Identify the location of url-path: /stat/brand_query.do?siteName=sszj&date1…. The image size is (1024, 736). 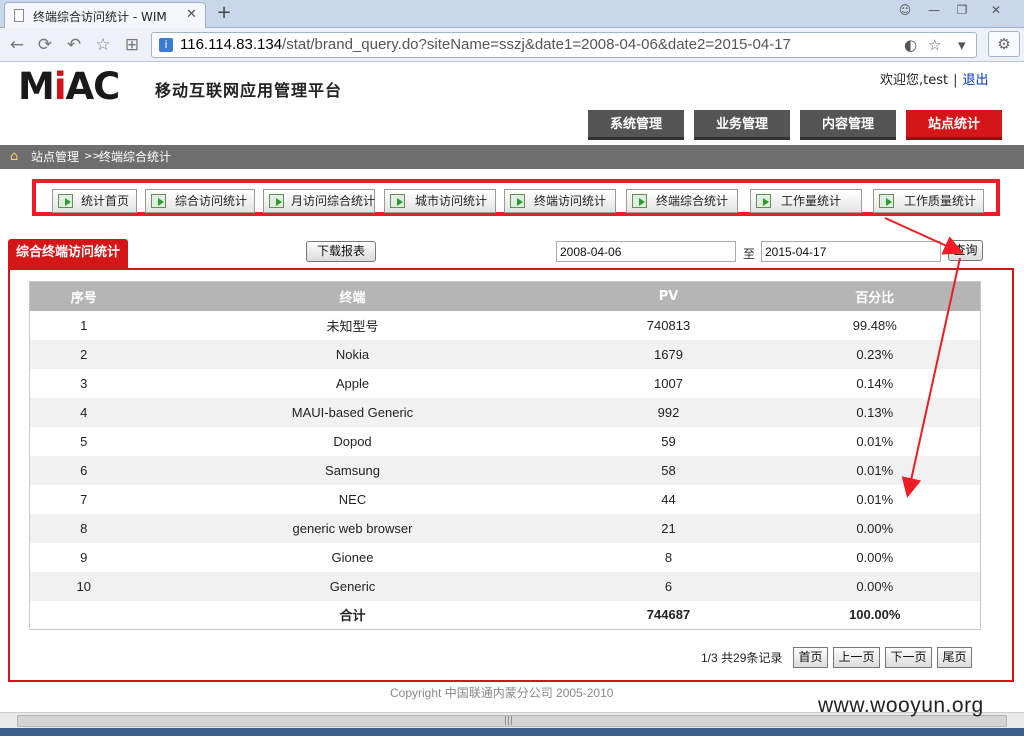
(536, 44).